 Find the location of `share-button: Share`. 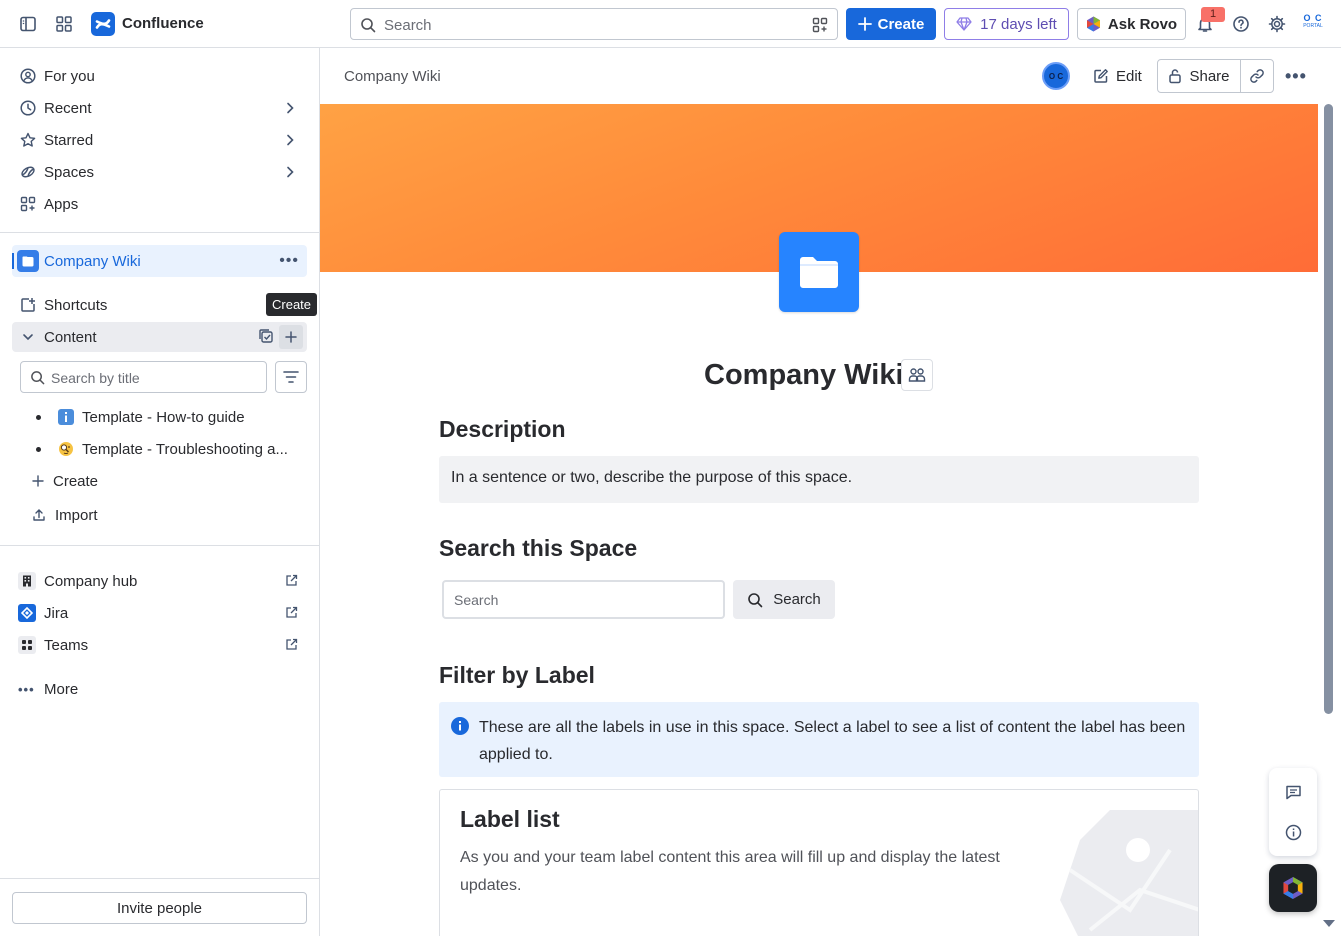

share-button: Share is located at coordinates (1199, 76).